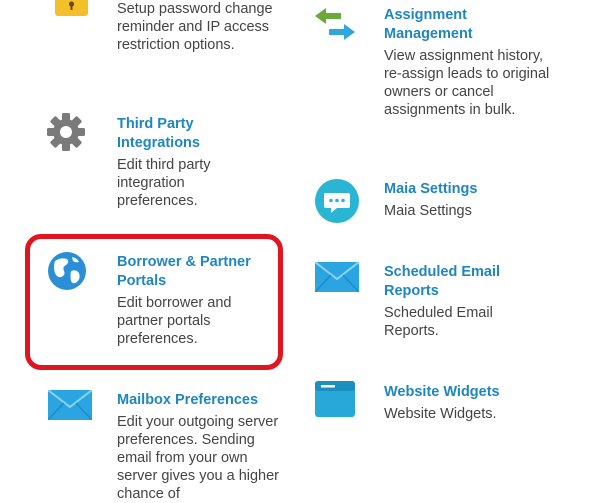  I want to click on mailbox-title: Mailbox Preferences, so click(202, 400).